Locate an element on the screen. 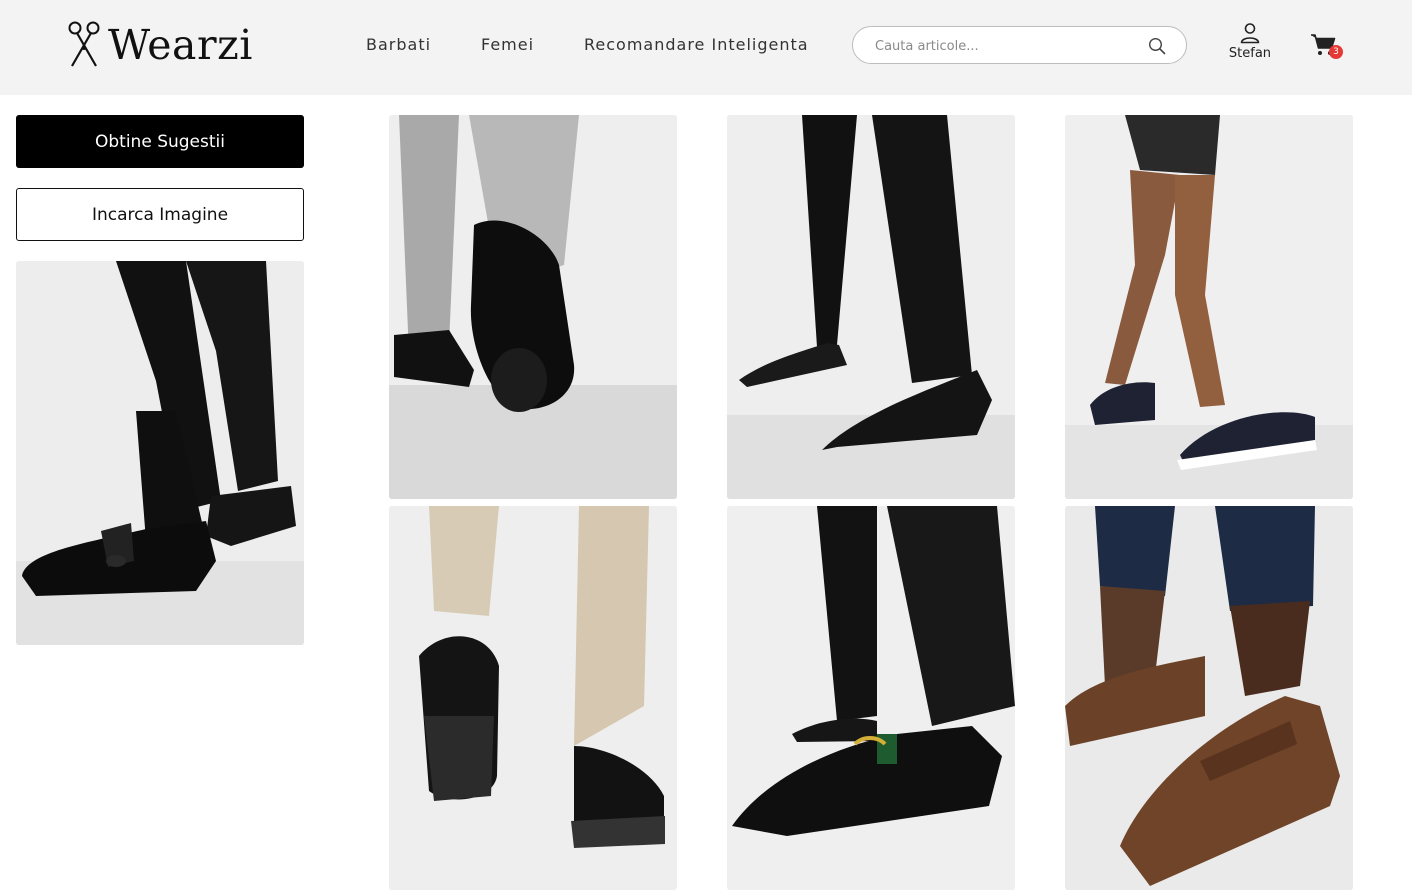 The width and height of the screenshot is (1412, 896). search-icon is located at coordinates (1157, 46).